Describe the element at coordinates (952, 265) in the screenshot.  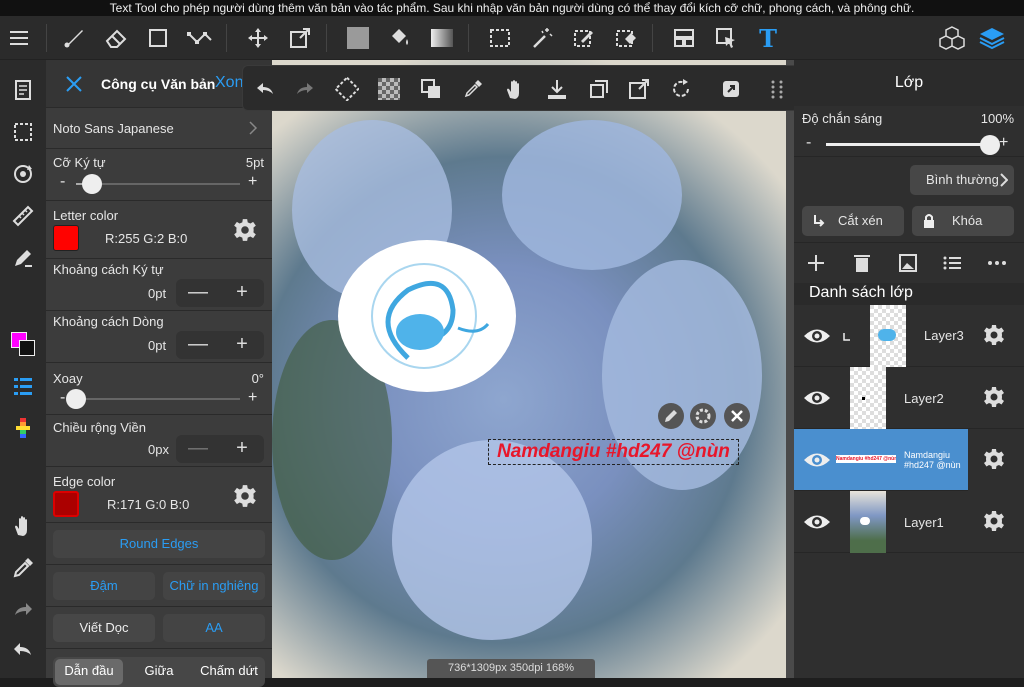
I see `list-icon` at that location.